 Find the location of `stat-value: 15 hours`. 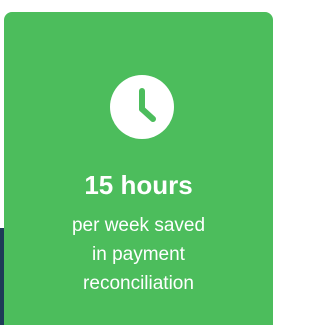

stat-value: 15 hours is located at coordinates (138, 185).